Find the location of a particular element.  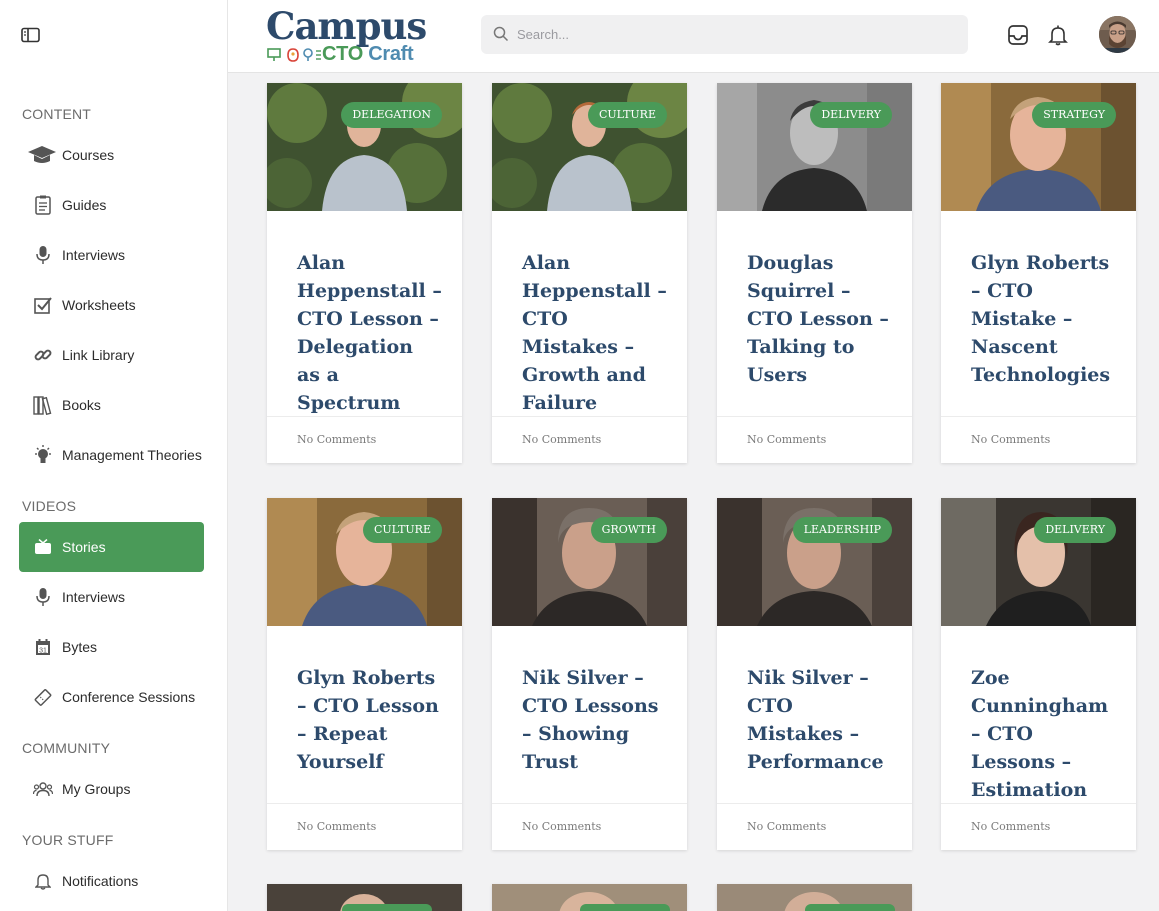

logo-main-text: Campus is located at coordinates (346, 26).